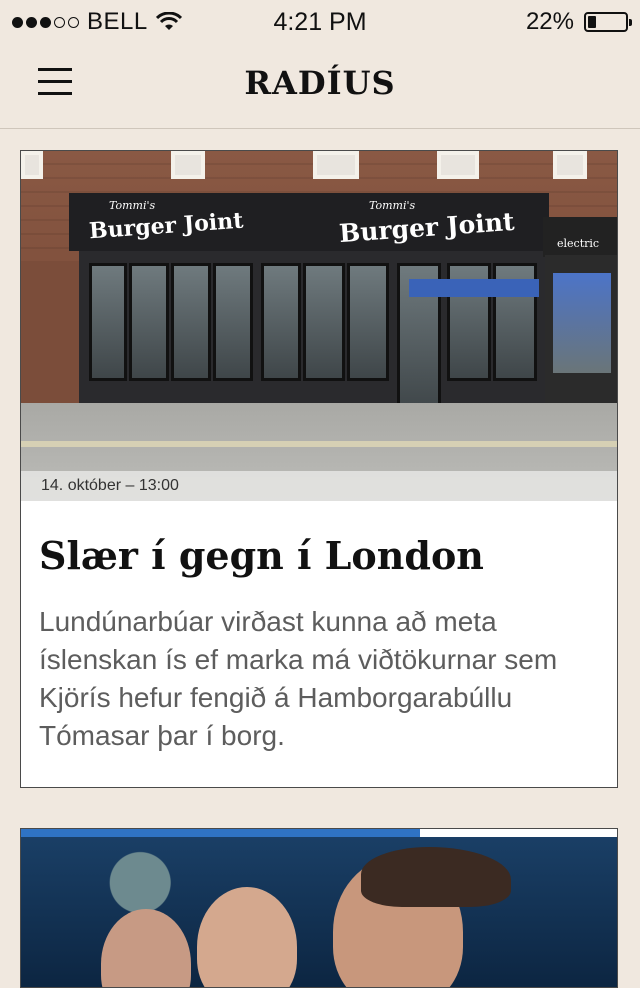  Describe the element at coordinates (549, 21) in the screenshot. I see `battery-percent: 22%` at that location.